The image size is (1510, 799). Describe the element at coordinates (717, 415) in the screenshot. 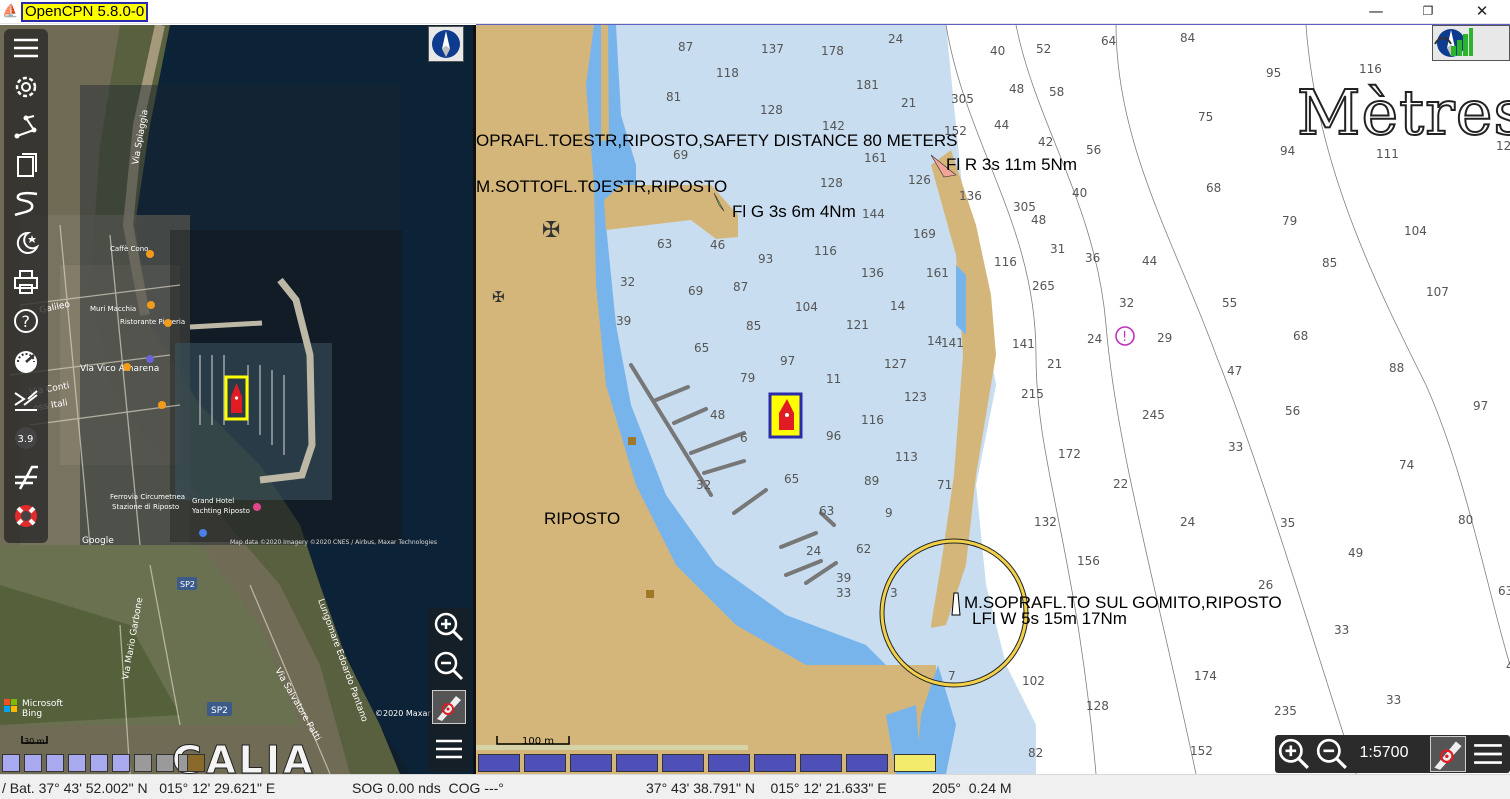

I see `svg-text: 48` at that location.